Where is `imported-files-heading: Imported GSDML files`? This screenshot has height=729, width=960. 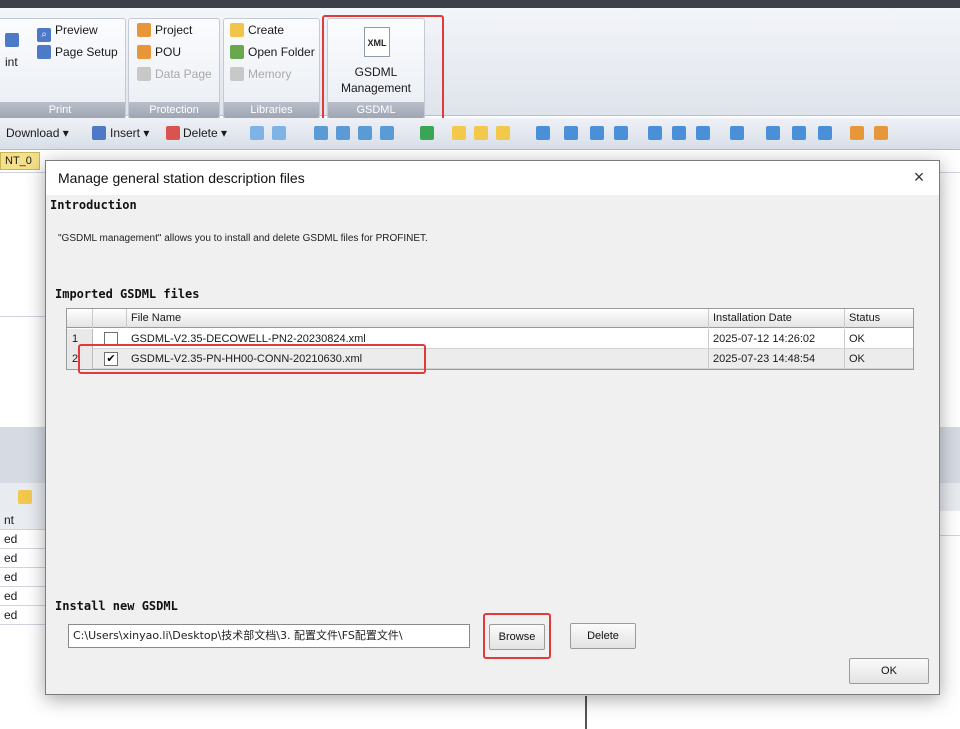 imported-files-heading: Imported GSDML files is located at coordinates (127, 294).